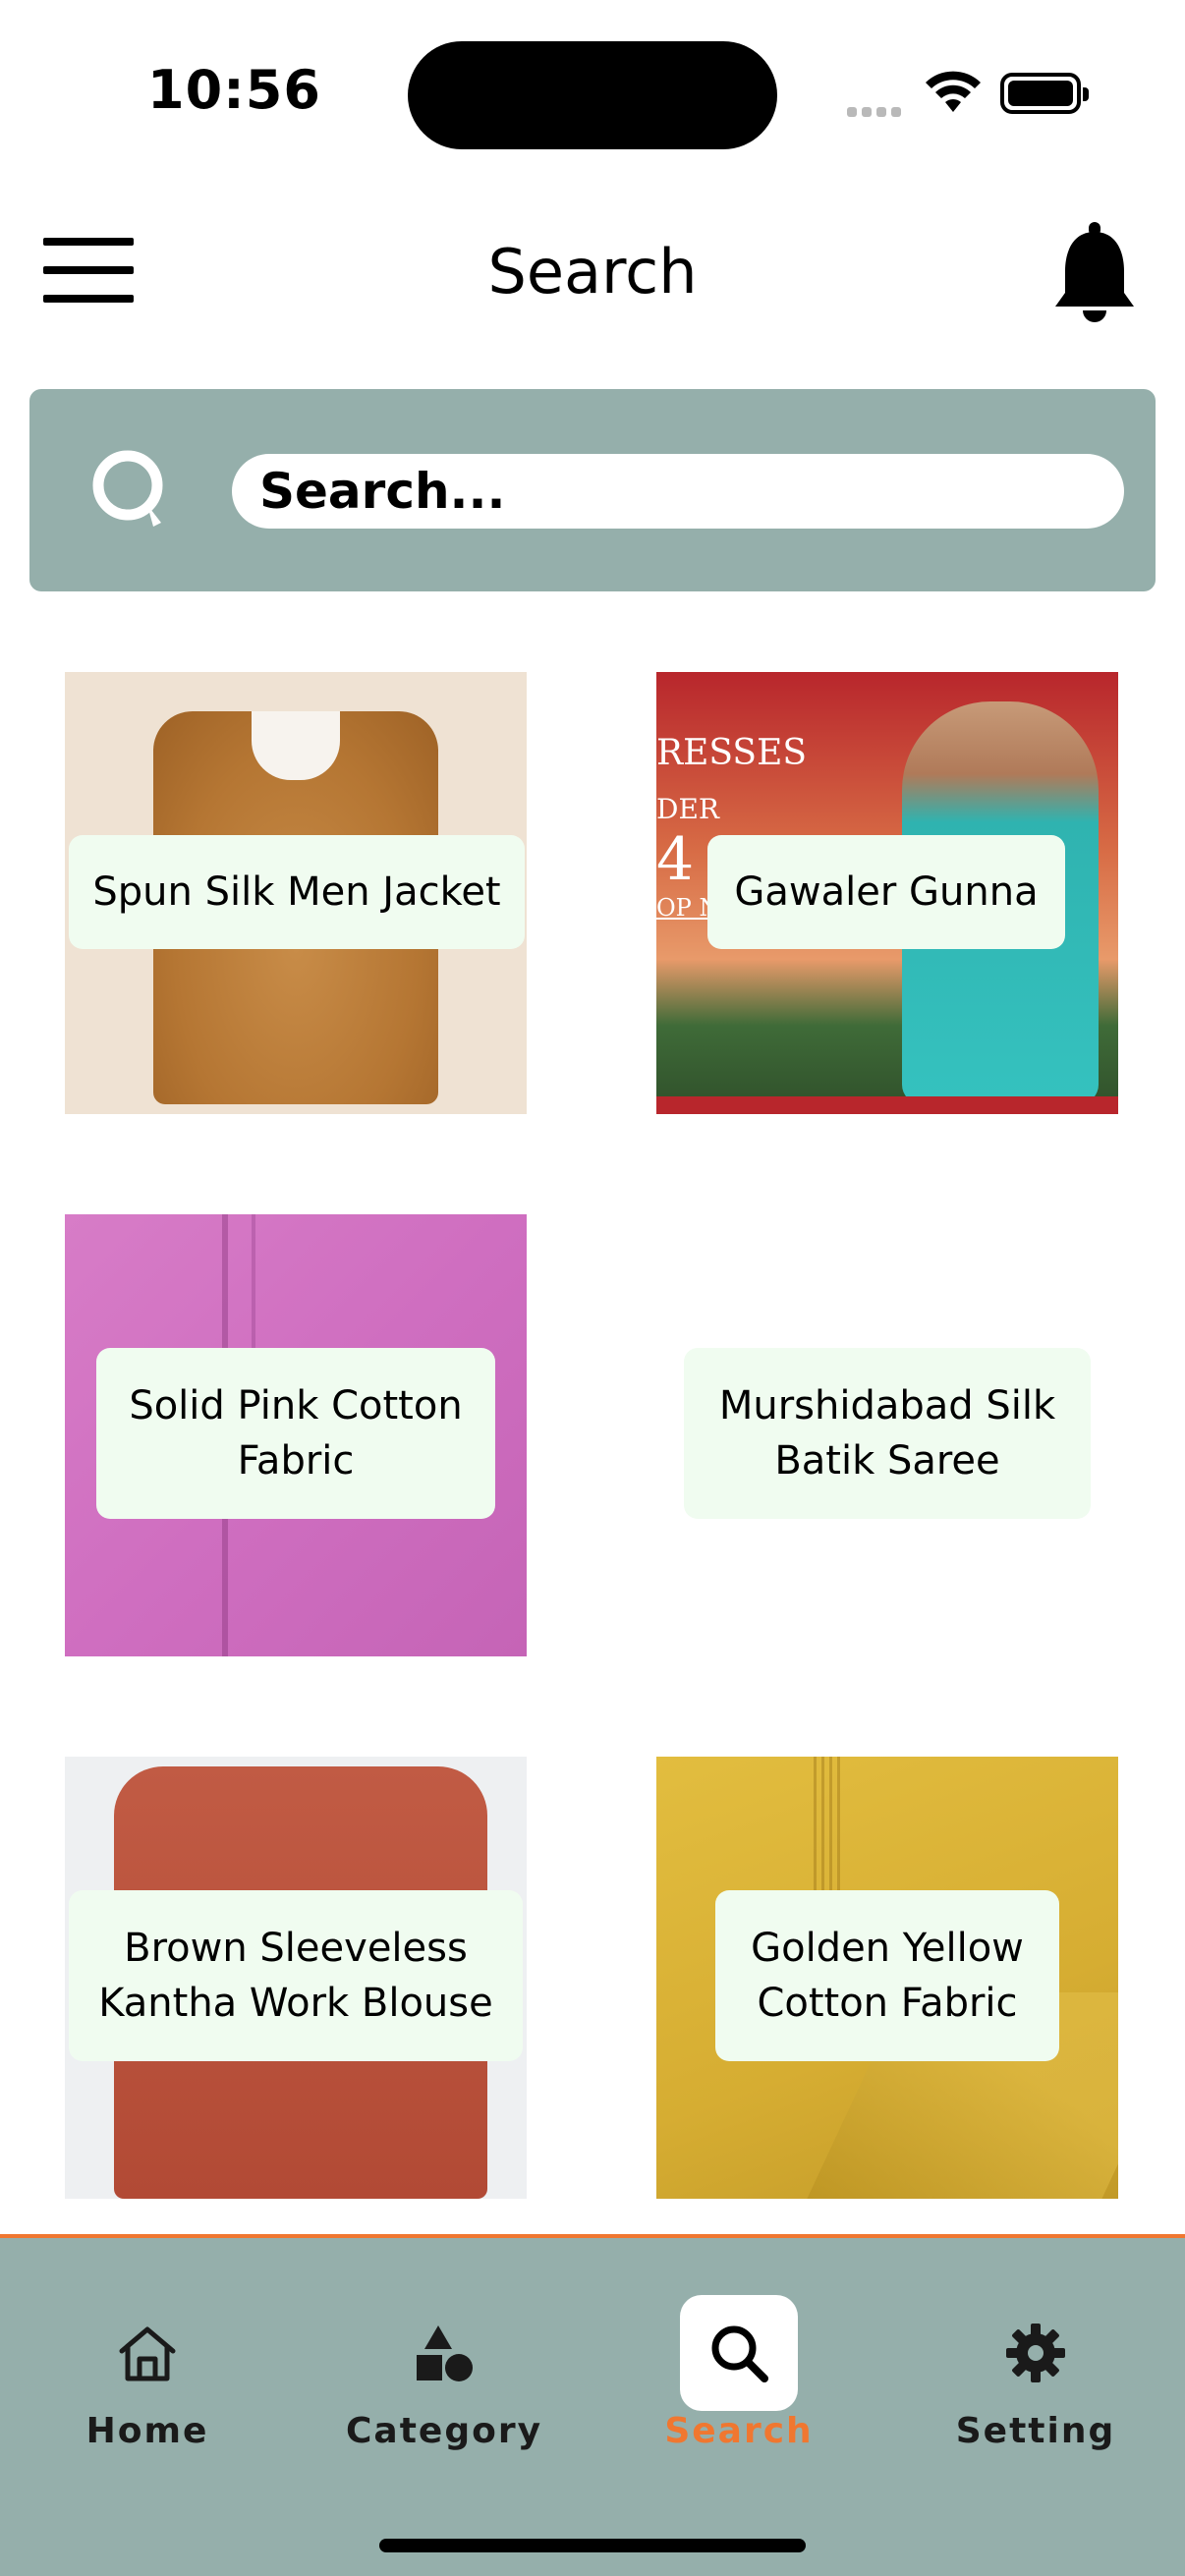 The image size is (1185, 2576). I want to click on product-name: Golden Yellow Cotton Fabric, so click(887, 1975).